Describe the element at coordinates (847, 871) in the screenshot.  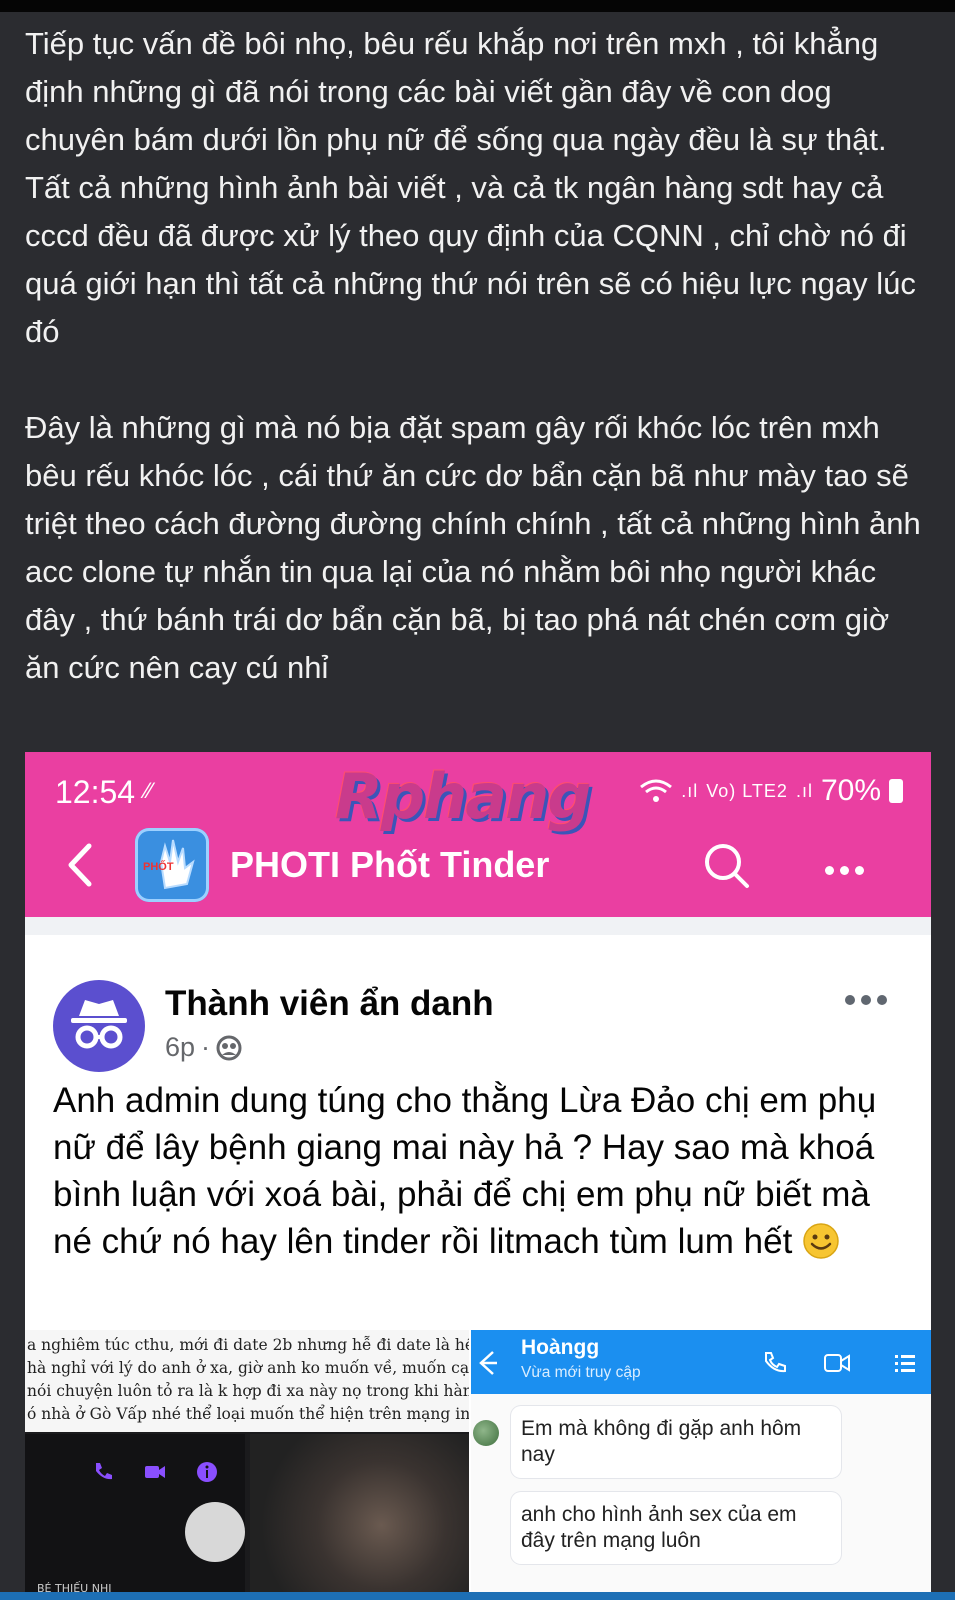
I see `more-icon` at that location.